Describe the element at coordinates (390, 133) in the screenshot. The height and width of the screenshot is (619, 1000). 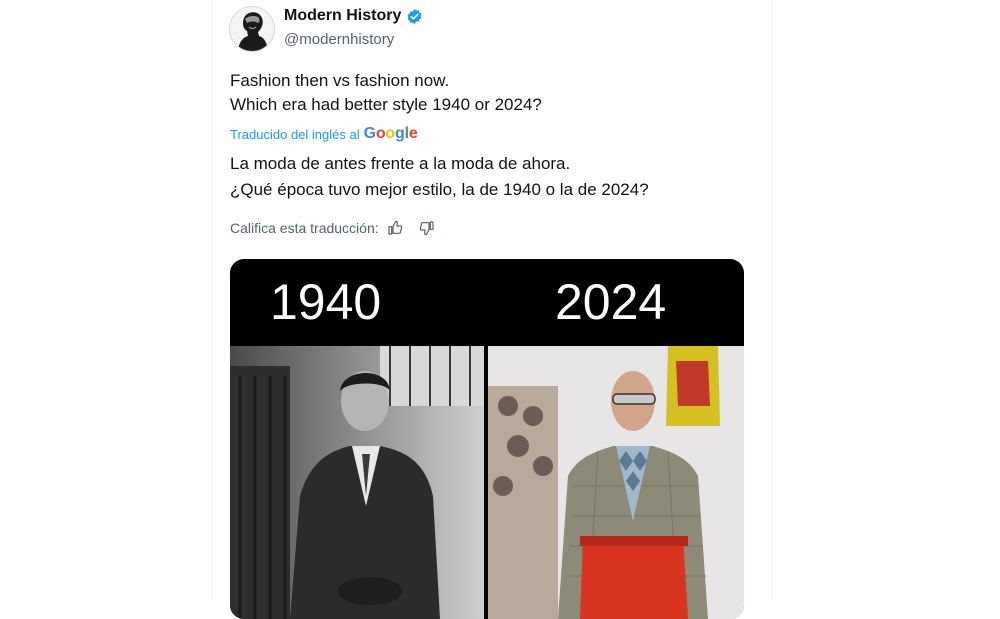
I see `google-logo: Google` at that location.